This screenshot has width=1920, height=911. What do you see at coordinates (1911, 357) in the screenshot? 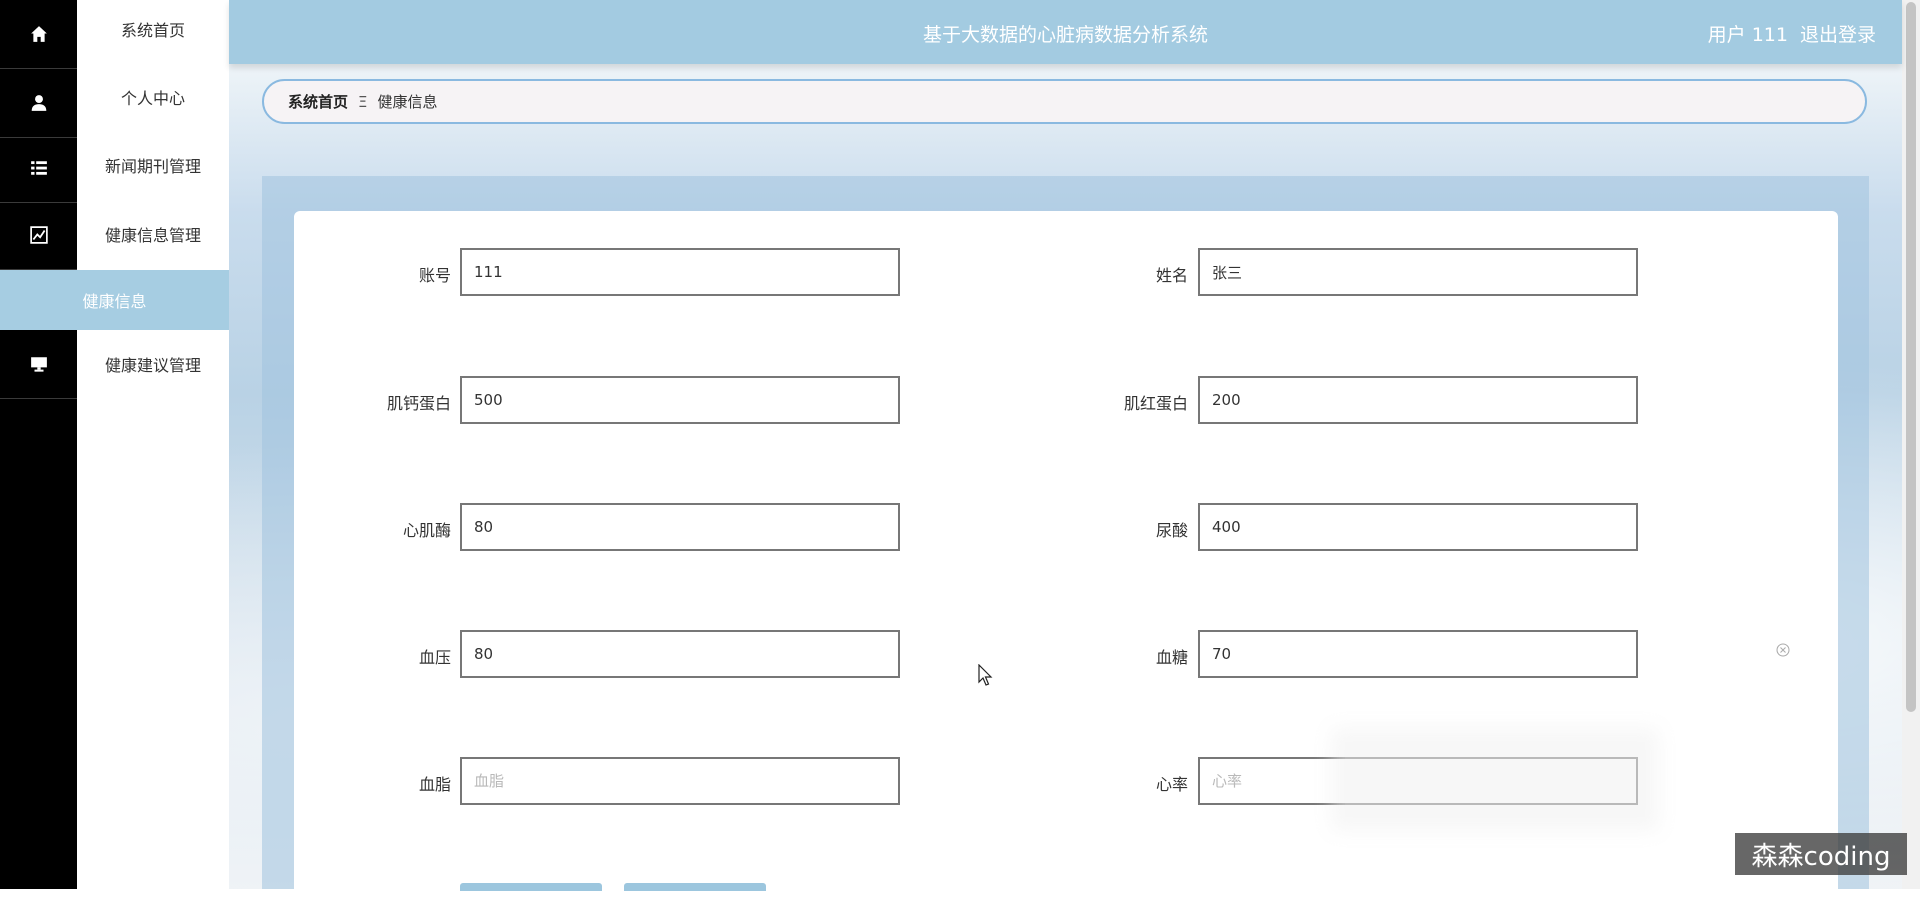
I see `scrollbar-thumb` at bounding box center [1911, 357].